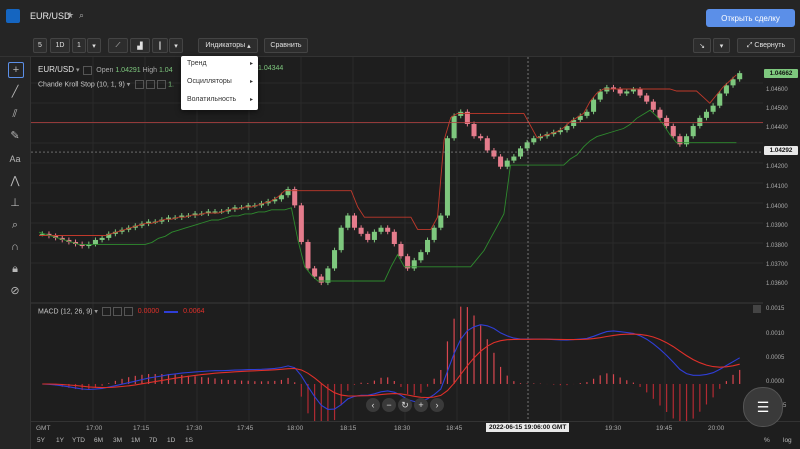 The height and width of the screenshot is (449, 800). What do you see at coordinates (150, 70) in the screenshot?
I see `high-label: High` at bounding box center [150, 70].